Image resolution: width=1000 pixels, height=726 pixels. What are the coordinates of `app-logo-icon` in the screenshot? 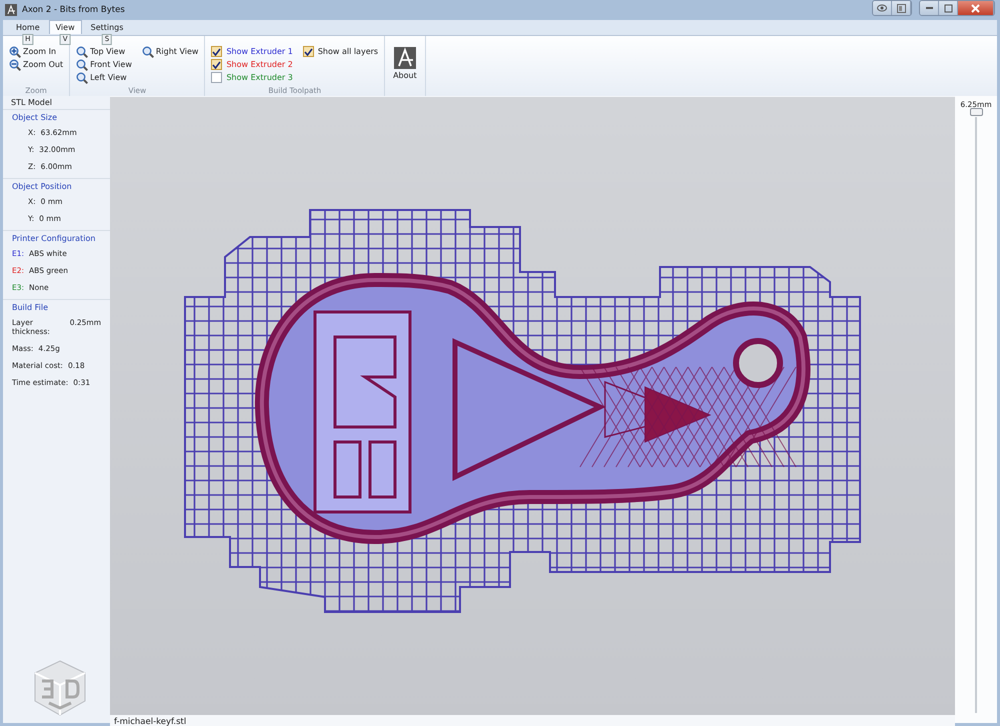 It's located at (11, 10).